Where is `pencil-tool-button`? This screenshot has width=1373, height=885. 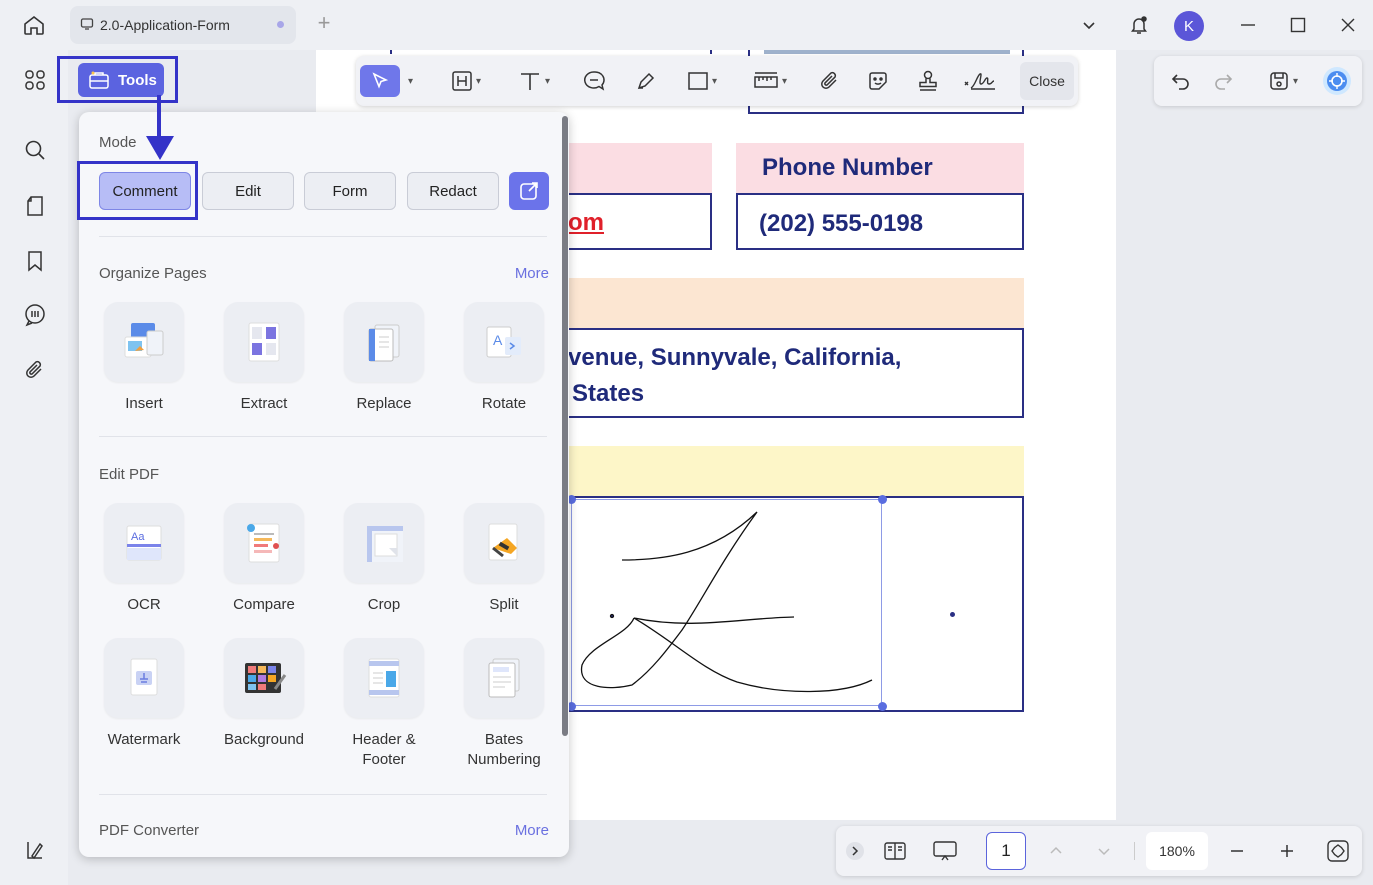
pencil-tool-button is located at coordinates (646, 81).